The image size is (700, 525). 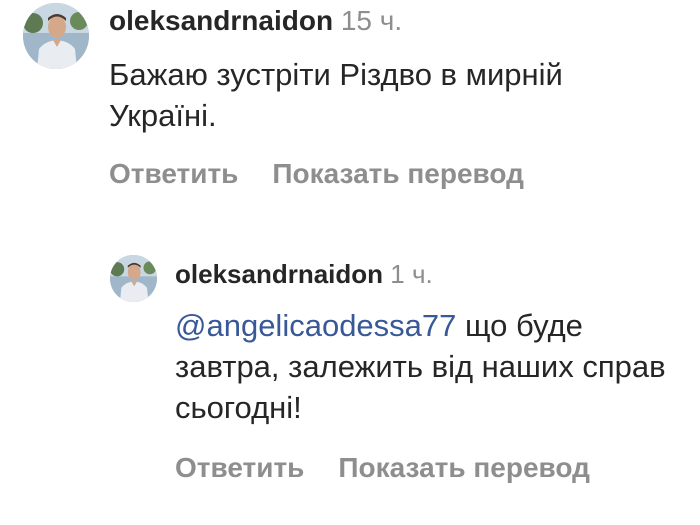 I want to click on comment-author: oleksandrnaidon 15 ч., so click(x=255, y=21).